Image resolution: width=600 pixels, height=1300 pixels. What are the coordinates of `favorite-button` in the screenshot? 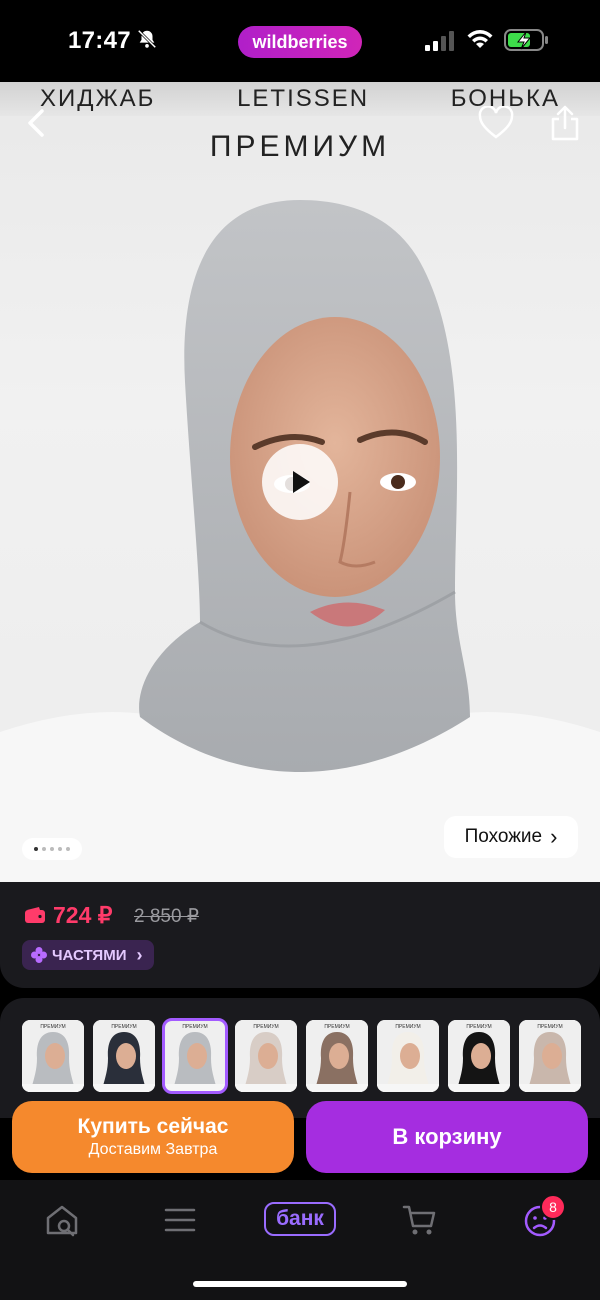 It's located at (496, 122).